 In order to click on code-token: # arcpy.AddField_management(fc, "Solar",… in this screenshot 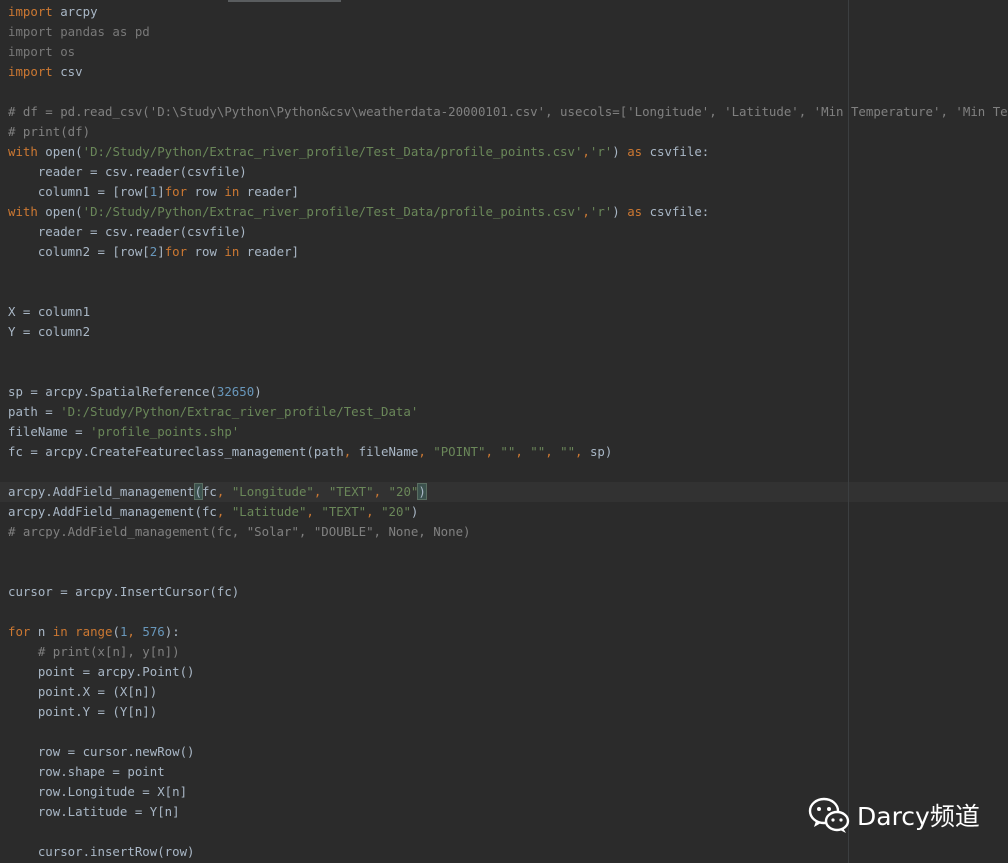, I will do `click(239, 531)`.